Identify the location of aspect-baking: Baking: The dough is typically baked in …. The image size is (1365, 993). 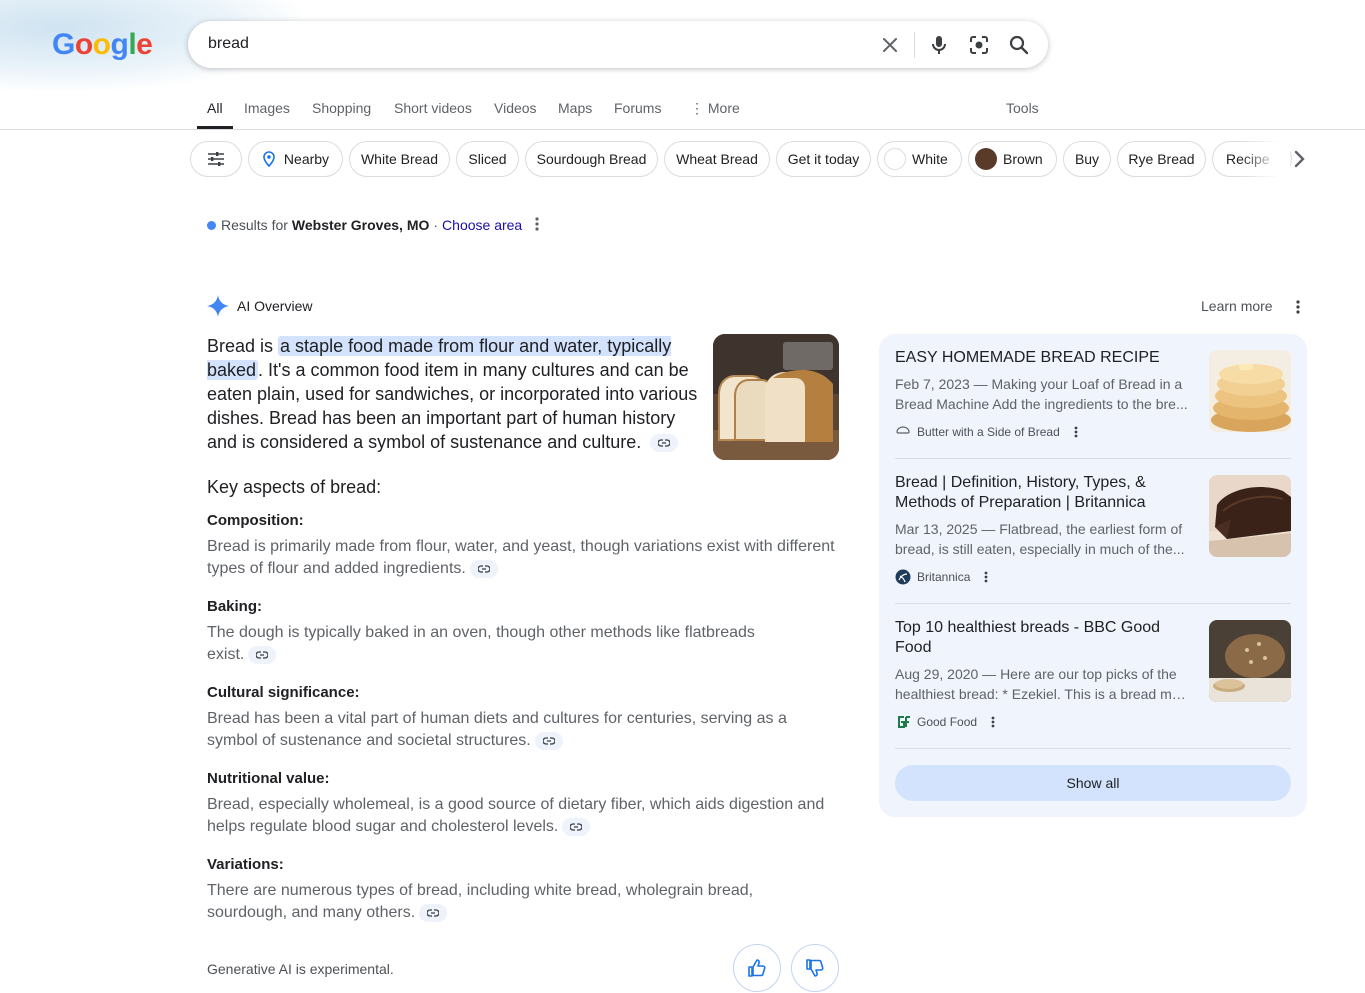
(492, 632).